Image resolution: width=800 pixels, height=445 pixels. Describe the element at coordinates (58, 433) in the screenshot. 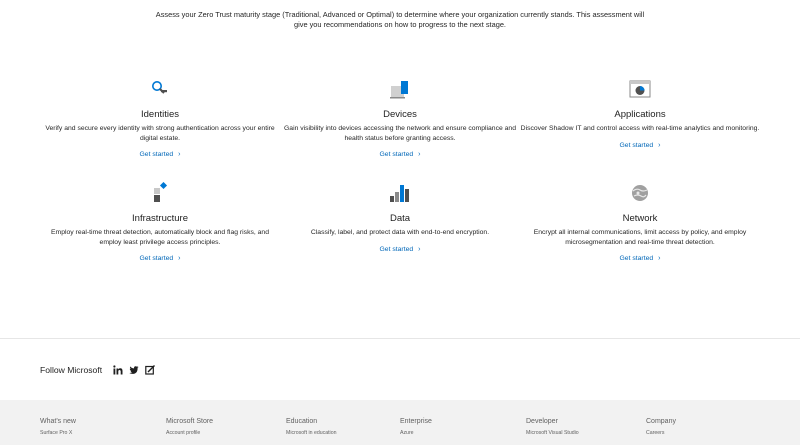

I see `footer-link: Surface Pro X` at that location.